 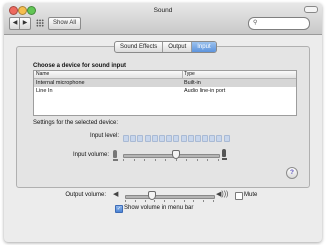 I want to click on device-type: Built-in, so click(x=192, y=83).